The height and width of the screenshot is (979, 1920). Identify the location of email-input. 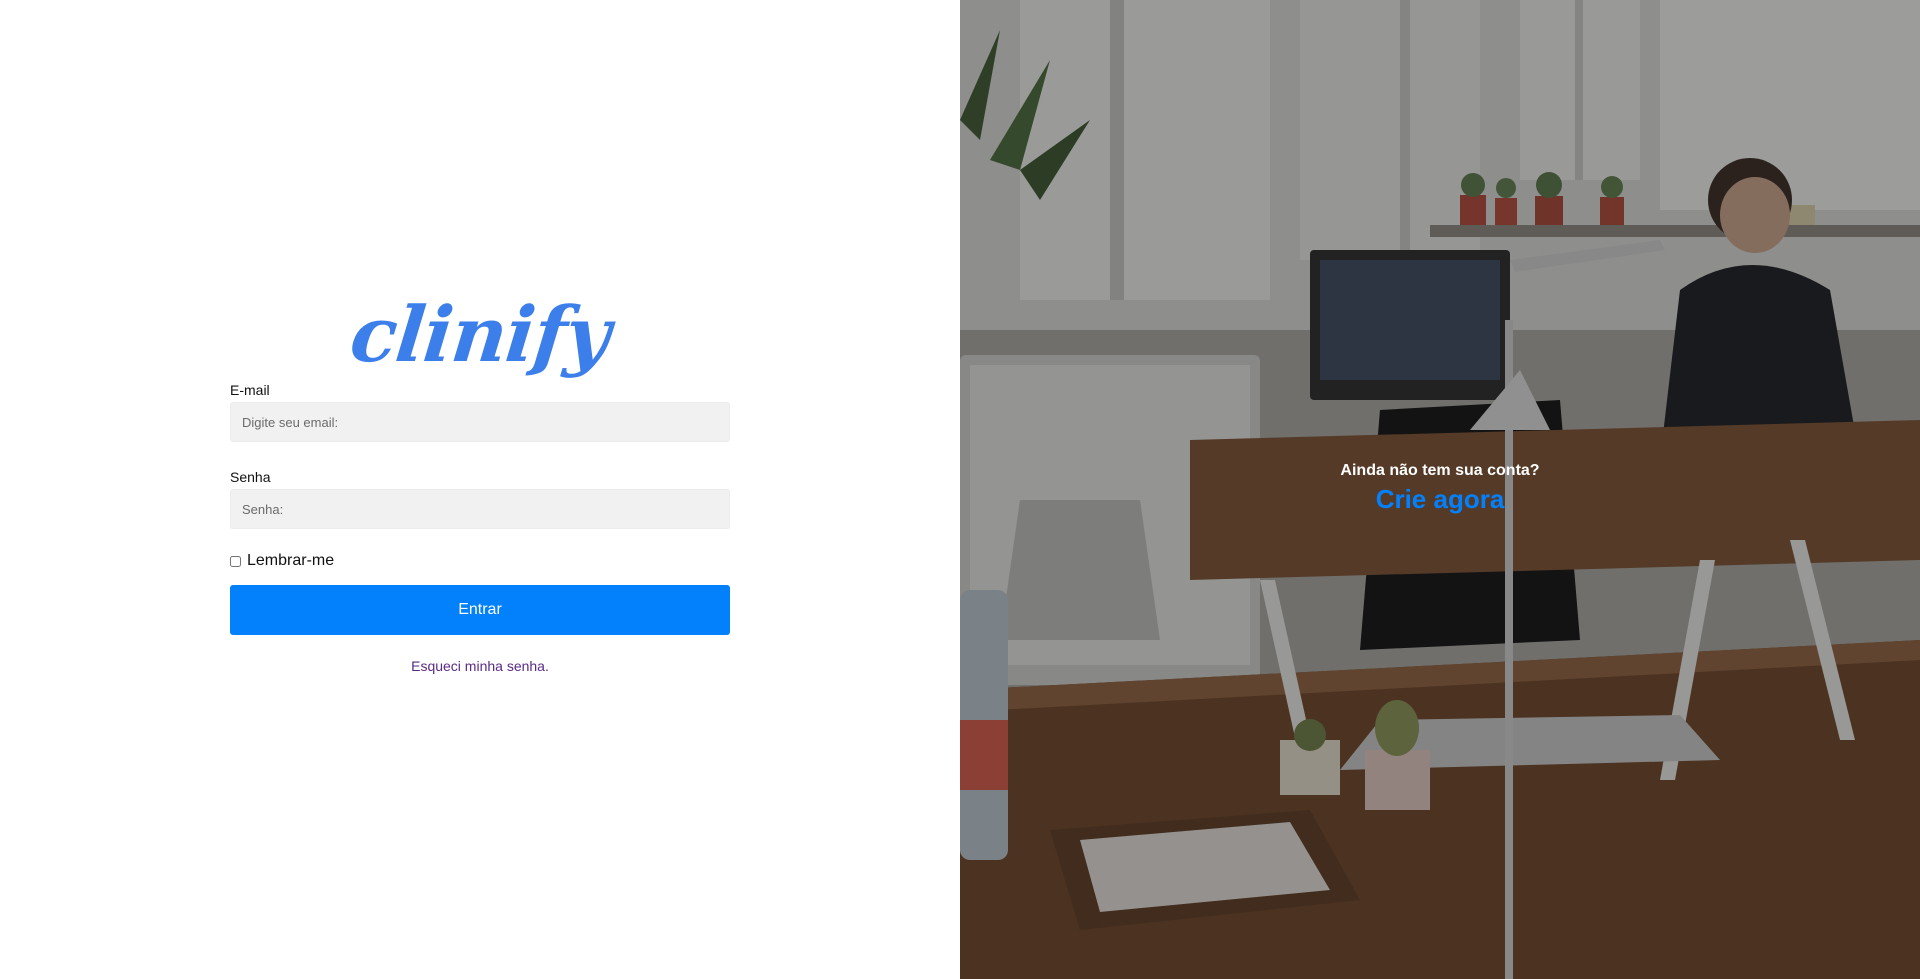
(480, 422).